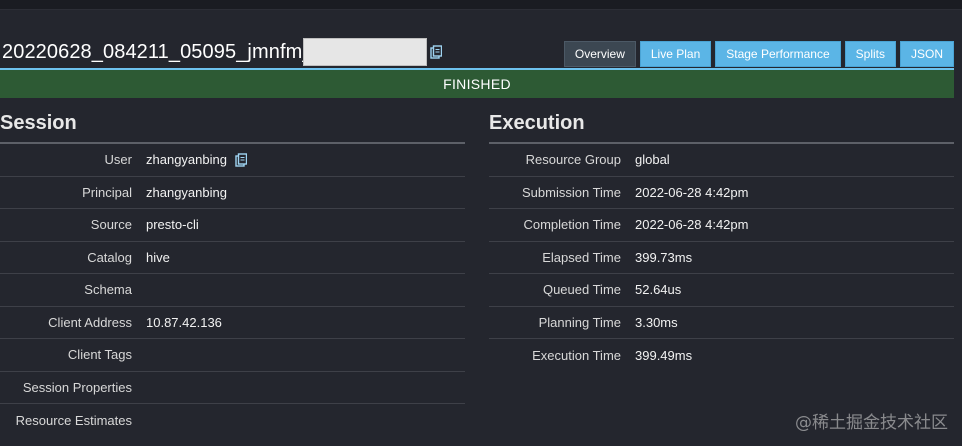 This screenshot has width=962, height=446. What do you see at coordinates (721, 160) in the screenshot?
I see `execution-row-resource-group: Resource Group global` at bounding box center [721, 160].